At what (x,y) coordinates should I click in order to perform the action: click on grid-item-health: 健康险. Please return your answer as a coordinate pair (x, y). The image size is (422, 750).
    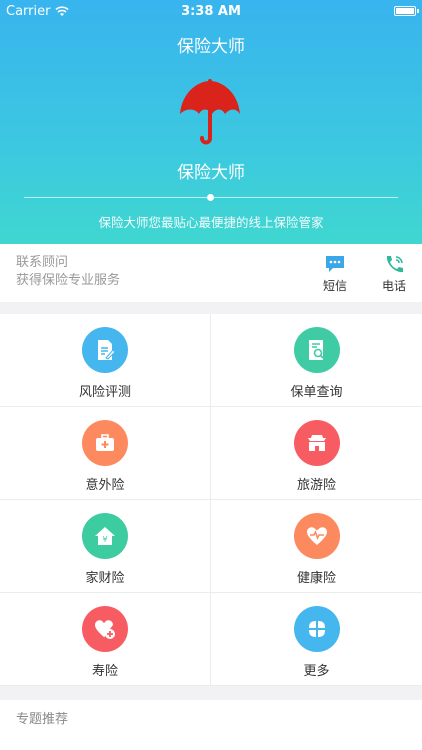
    Looking at the image, I should click on (316, 546).